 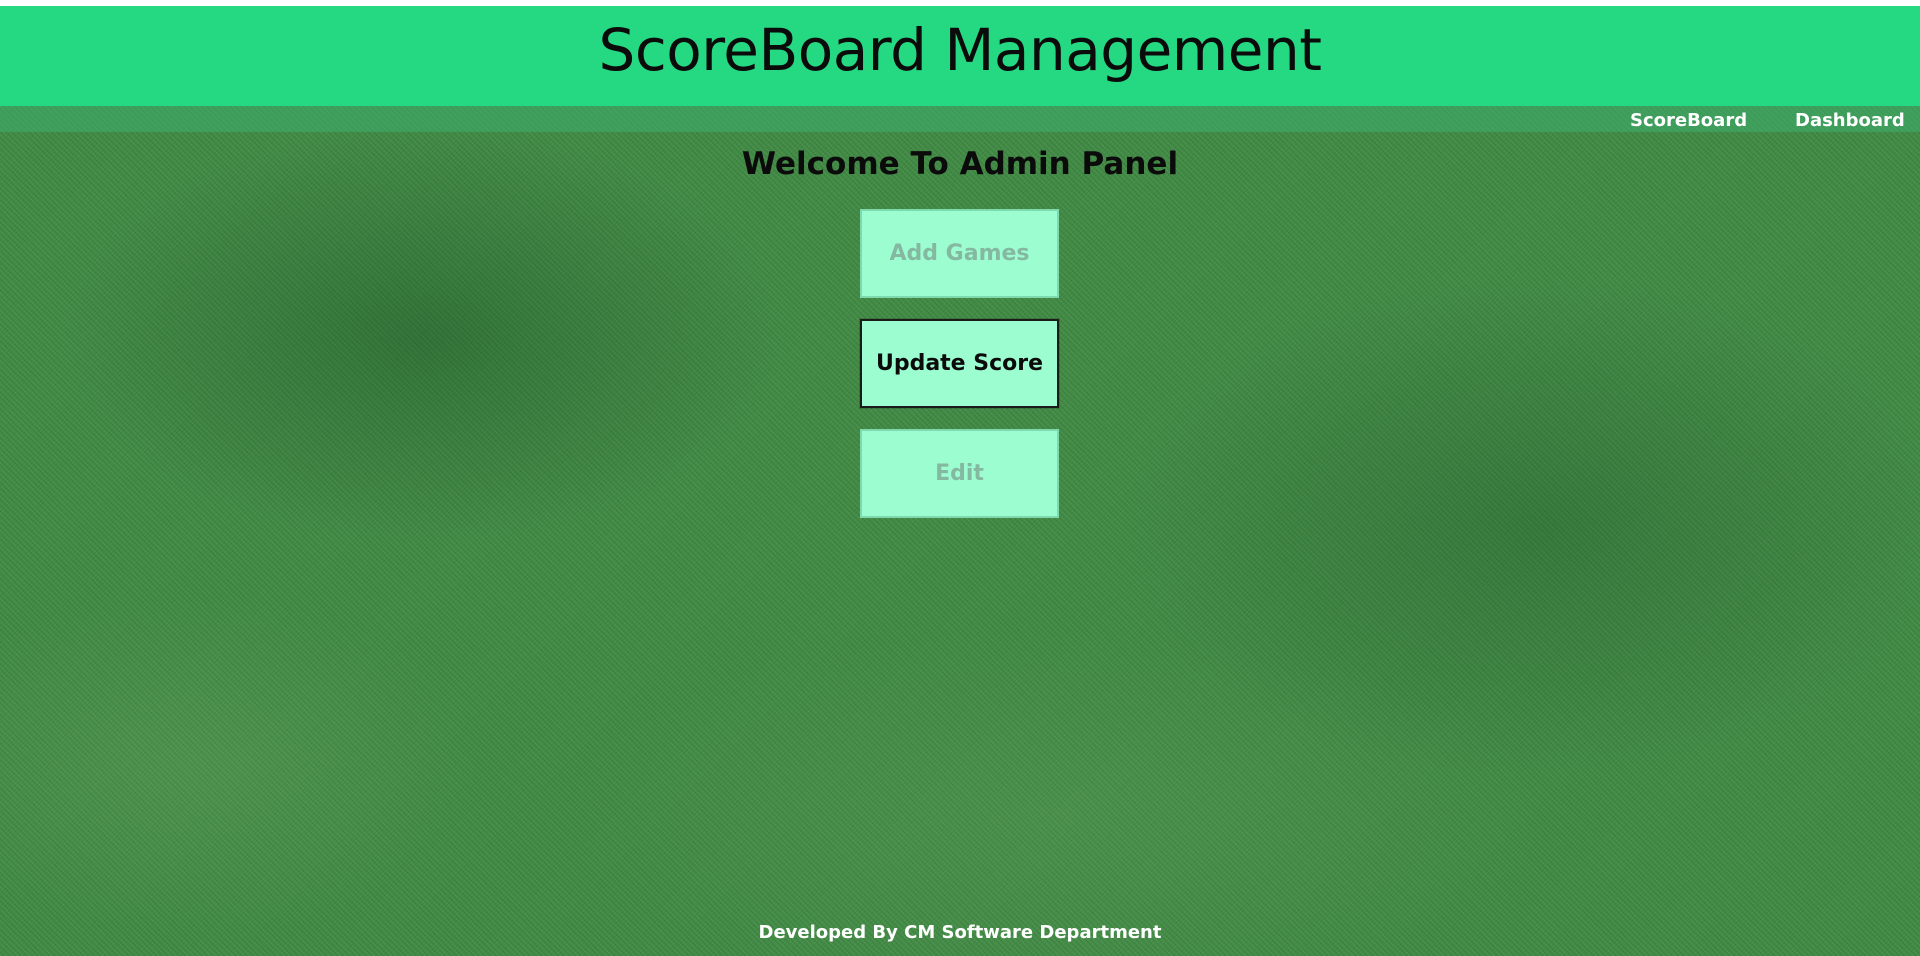 I want to click on add-games-button: Add Games, so click(x=959, y=253).